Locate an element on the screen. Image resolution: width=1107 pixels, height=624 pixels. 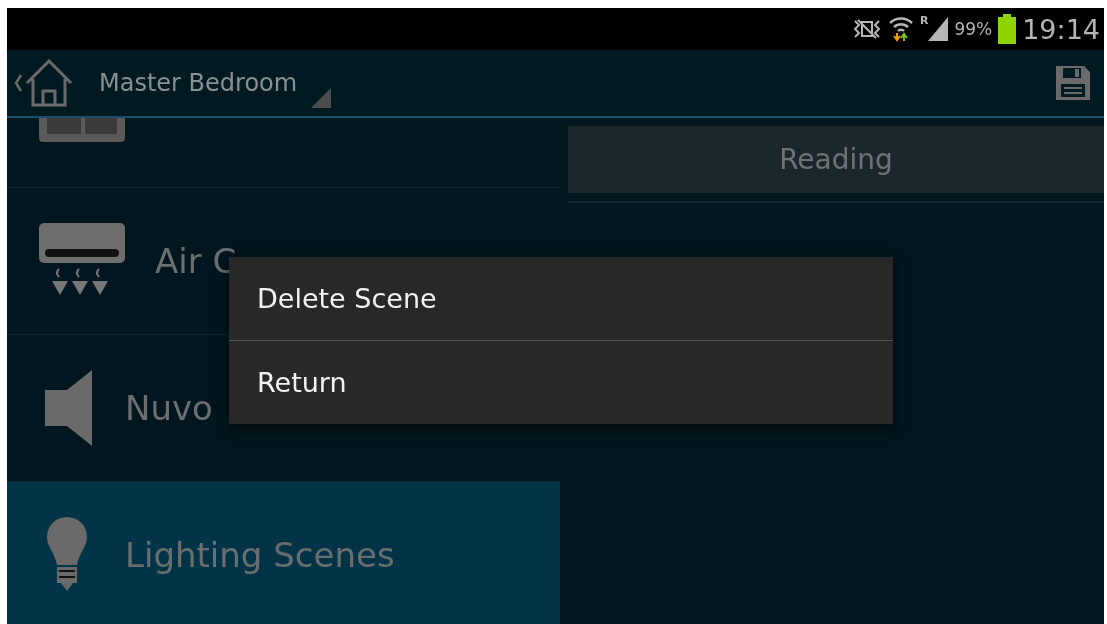
battery-percent: 99% is located at coordinates (973, 29).